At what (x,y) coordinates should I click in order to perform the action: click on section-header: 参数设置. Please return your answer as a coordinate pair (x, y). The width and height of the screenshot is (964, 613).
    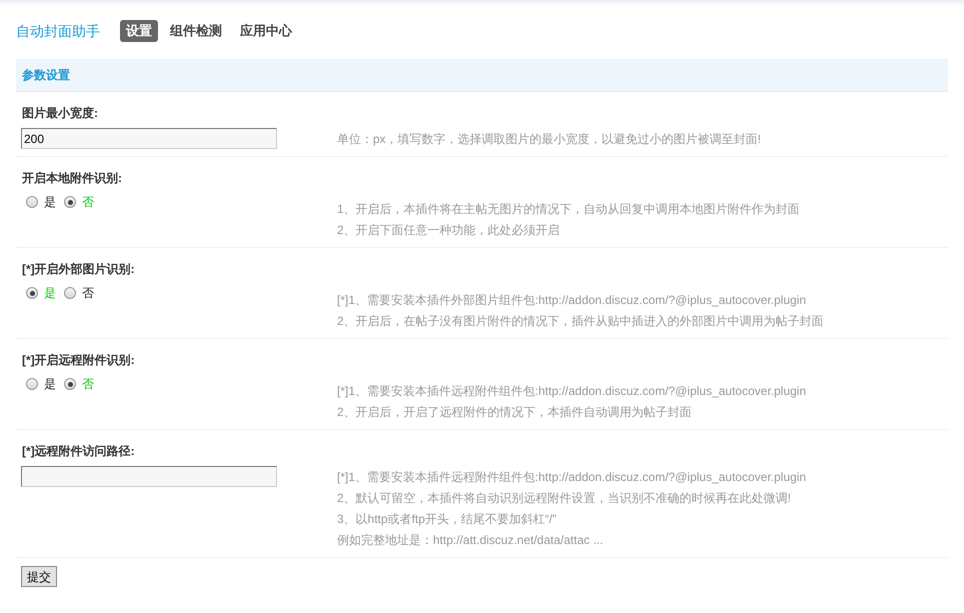
    Looking at the image, I should click on (482, 75).